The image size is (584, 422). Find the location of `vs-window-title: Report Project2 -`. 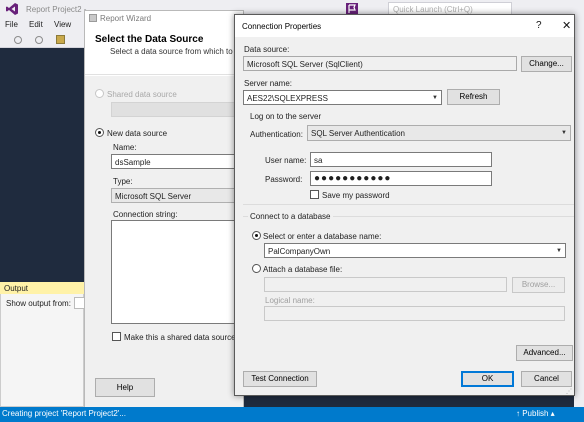

vs-window-title: Report Project2 - is located at coordinates (56, 9).